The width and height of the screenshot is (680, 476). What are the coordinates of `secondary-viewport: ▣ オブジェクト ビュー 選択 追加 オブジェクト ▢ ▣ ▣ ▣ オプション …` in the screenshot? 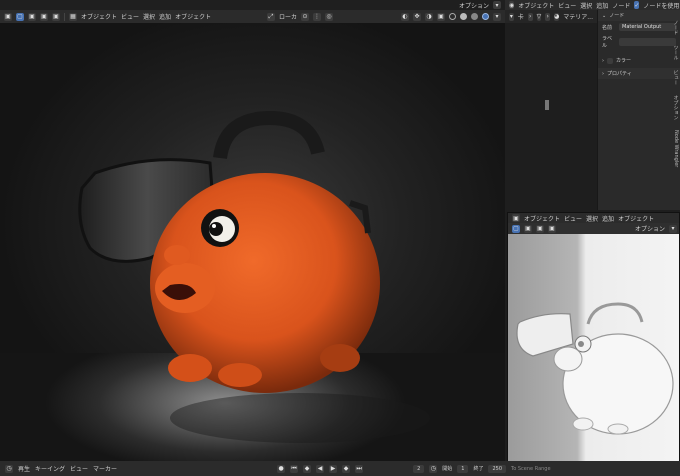 It's located at (593, 337).